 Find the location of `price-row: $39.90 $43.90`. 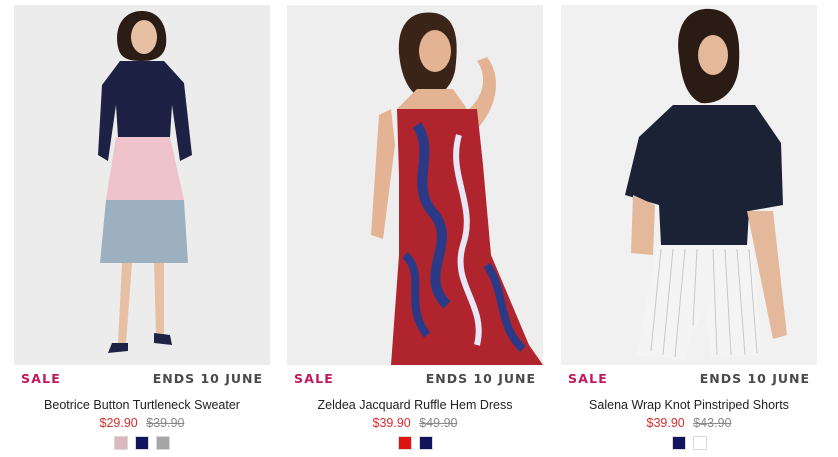

price-row: $39.90 $43.90 is located at coordinates (689, 423).